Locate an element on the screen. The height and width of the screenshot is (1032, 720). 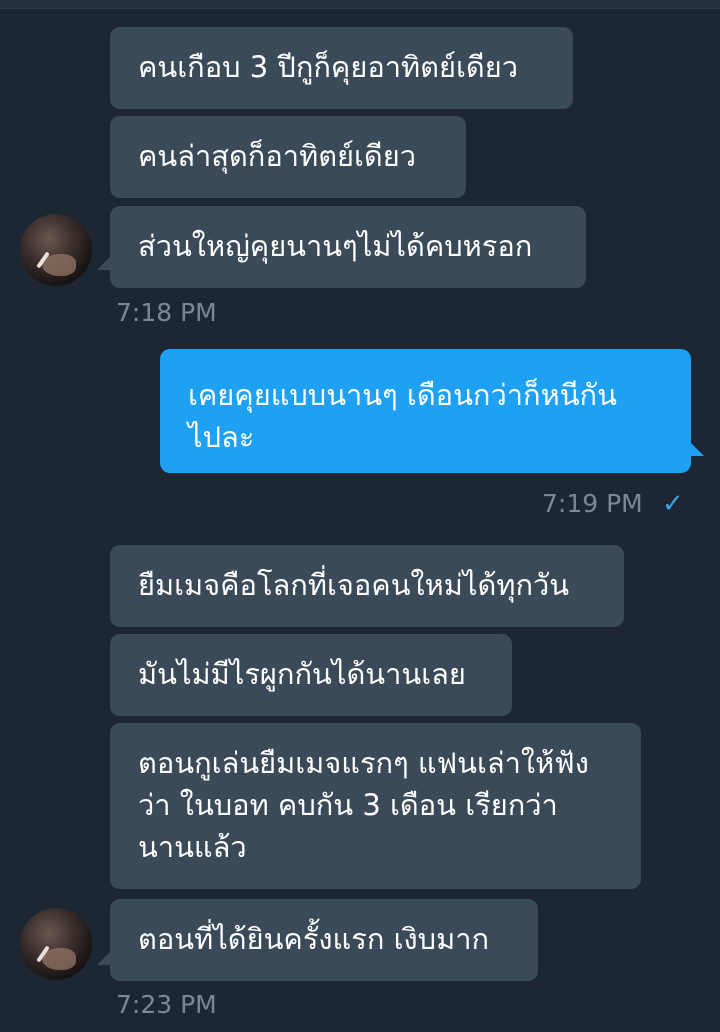
incoming-message: ตอนที่ได้ยินครั้งแรก เงิบมาก is located at coordinates (324, 940).